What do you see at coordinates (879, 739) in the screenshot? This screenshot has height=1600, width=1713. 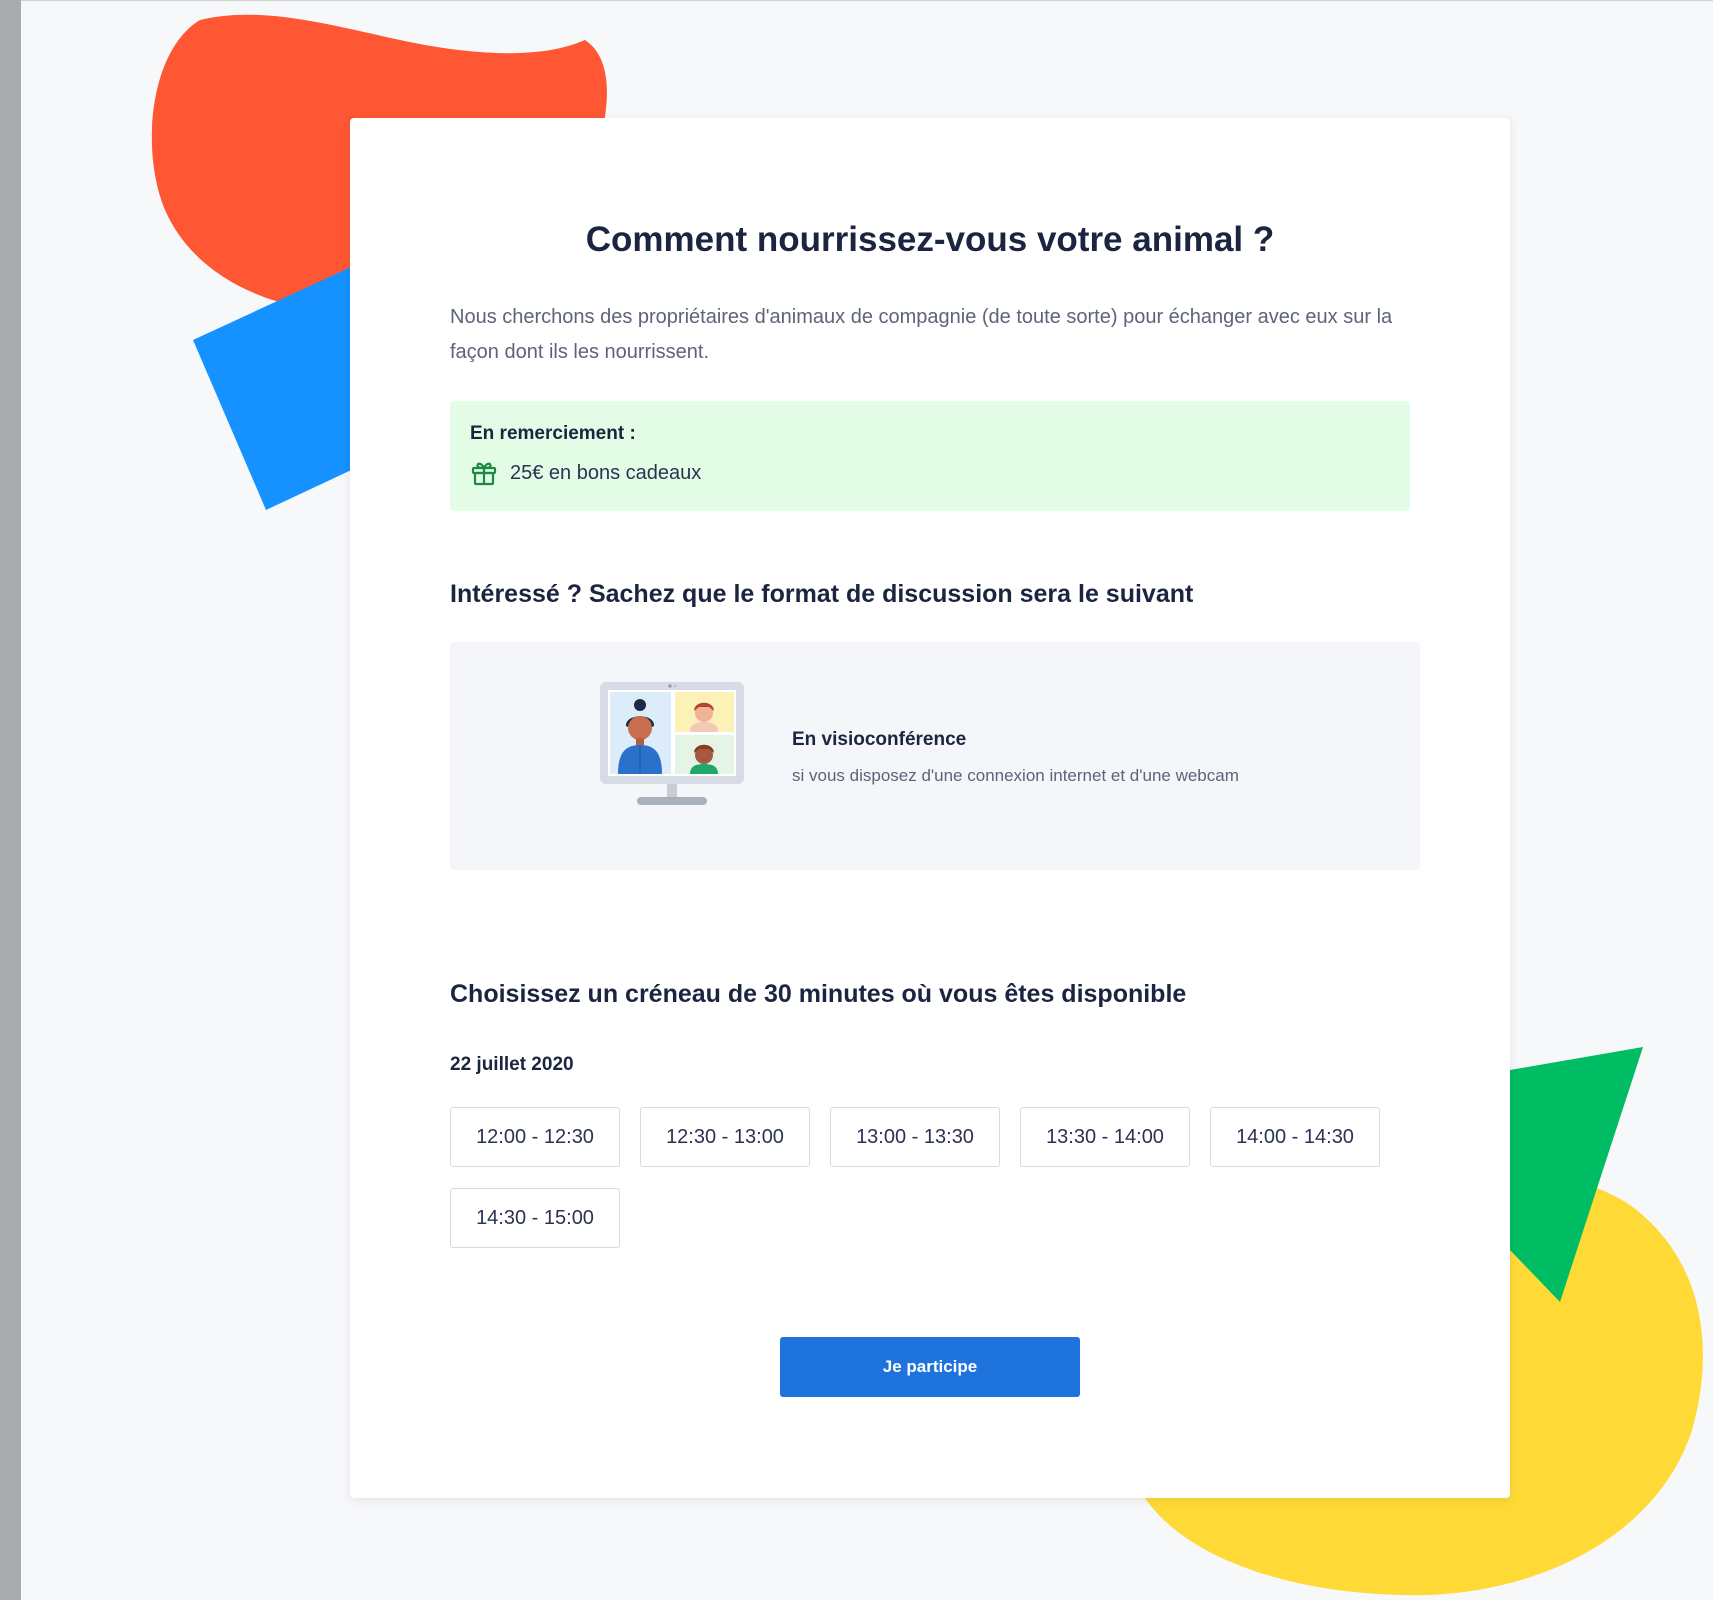 I see `format-title: En visioconférence` at bounding box center [879, 739].